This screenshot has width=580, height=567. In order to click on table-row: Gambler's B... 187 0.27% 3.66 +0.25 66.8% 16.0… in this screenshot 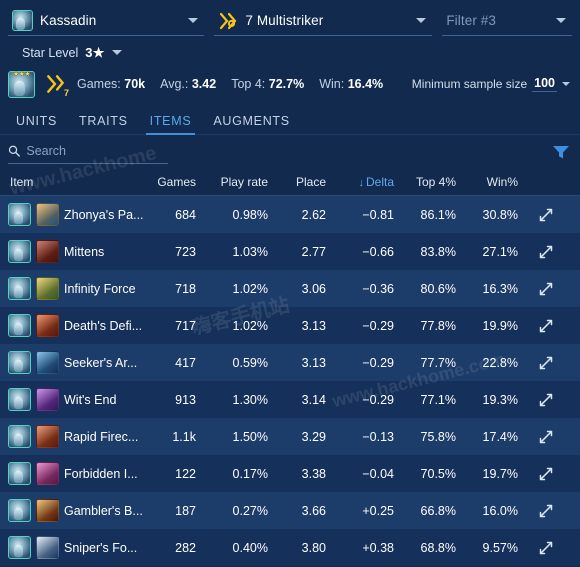, I will do `click(290, 510)`.